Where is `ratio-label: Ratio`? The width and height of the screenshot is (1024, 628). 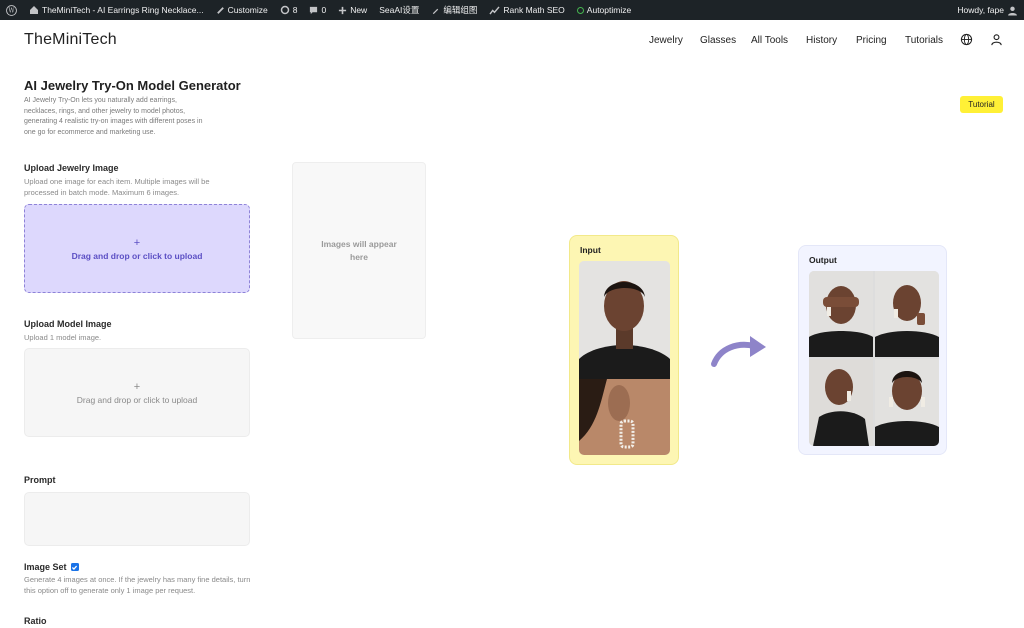 ratio-label: Ratio is located at coordinates (35, 621).